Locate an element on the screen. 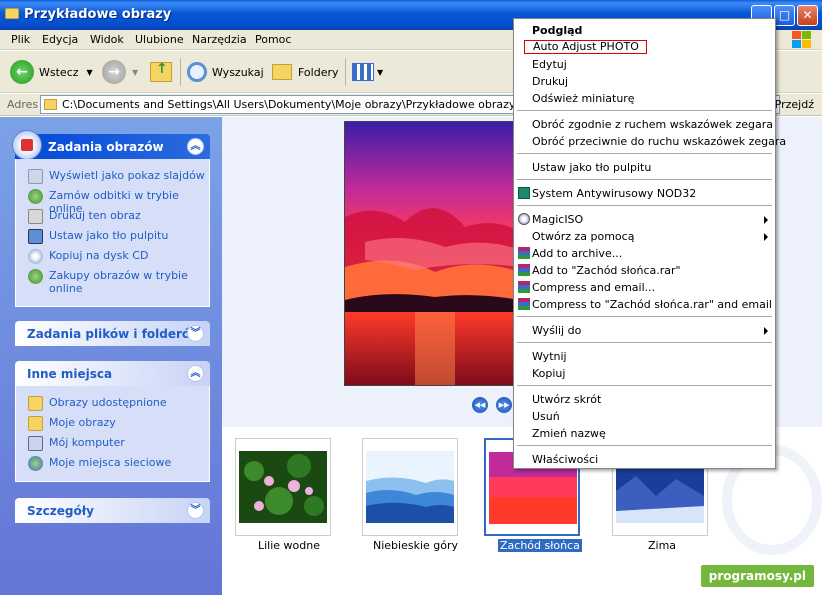 This screenshot has height=595, width=822. next-image-button: ▶▶ is located at coordinates (504, 405).